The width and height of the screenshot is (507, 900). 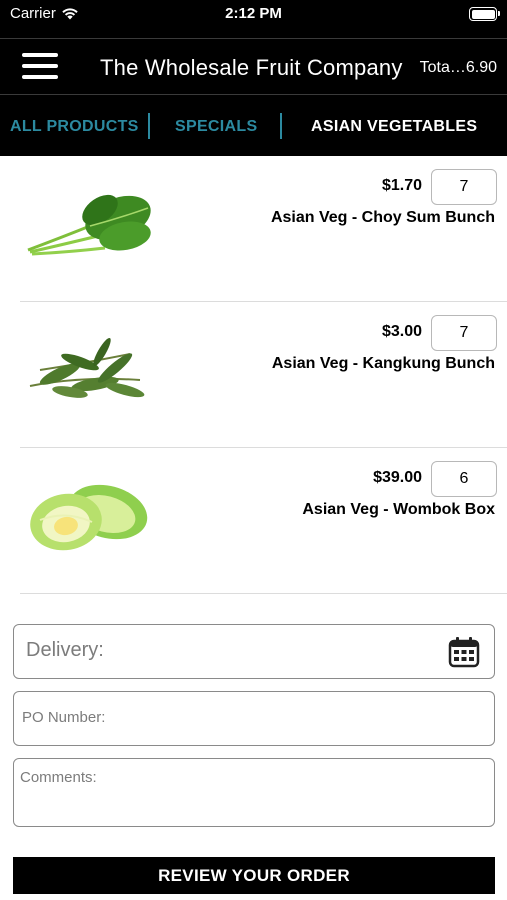 What do you see at coordinates (401, 331) in the screenshot?
I see `product-price: $3.00` at bounding box center [401, 331].